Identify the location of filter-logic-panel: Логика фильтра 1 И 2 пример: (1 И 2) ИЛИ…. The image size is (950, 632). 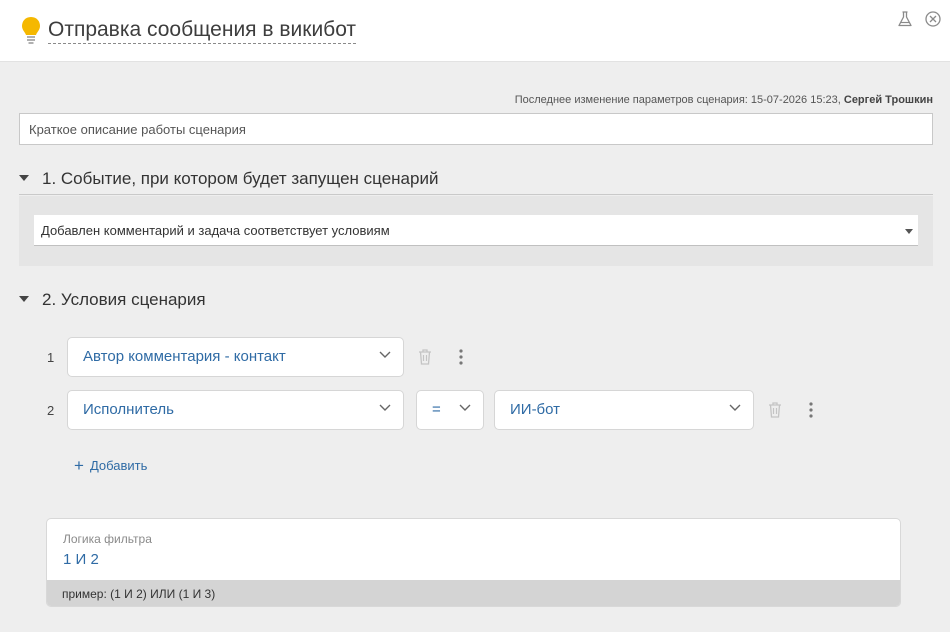
(473, 562).